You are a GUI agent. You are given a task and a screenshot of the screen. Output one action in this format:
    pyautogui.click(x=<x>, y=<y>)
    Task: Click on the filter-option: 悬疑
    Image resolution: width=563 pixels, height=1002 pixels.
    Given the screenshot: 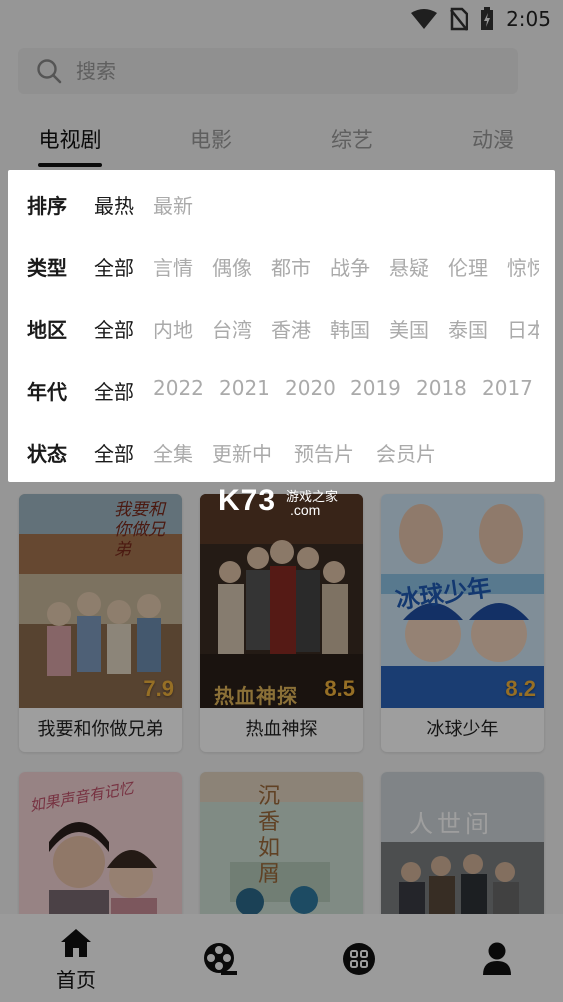 What is the action you would take?
    pyautogui.click(x=409, y=266)
    